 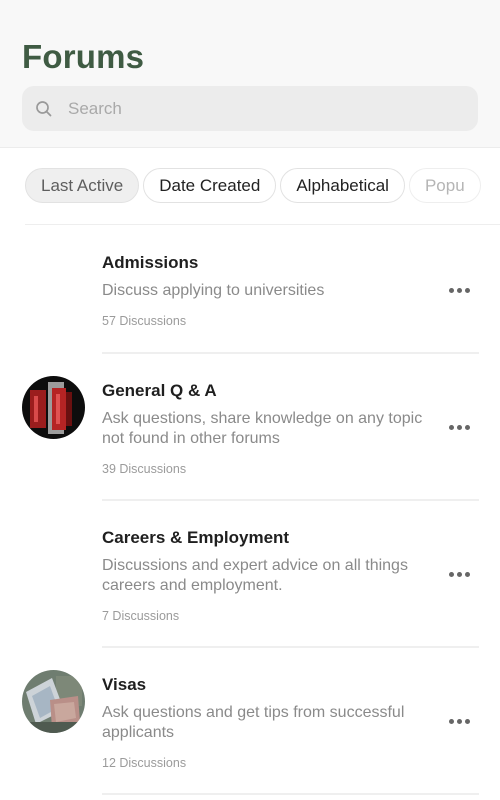 What do you see at coordinates (82, 185) in the screenshot?
I see `chip-last-active: Last Active` at bounding box center [82, 185].